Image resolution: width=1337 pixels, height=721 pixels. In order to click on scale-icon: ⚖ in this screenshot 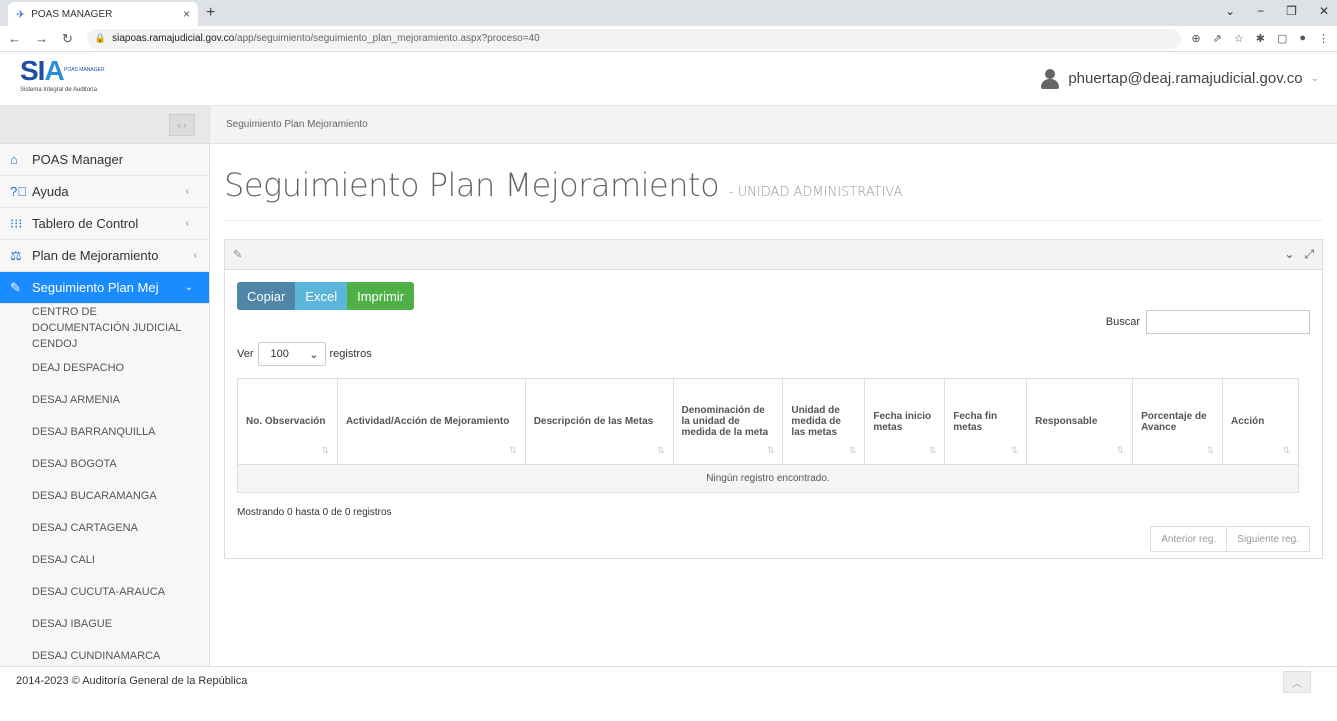, I will do `click(16, 255)`.